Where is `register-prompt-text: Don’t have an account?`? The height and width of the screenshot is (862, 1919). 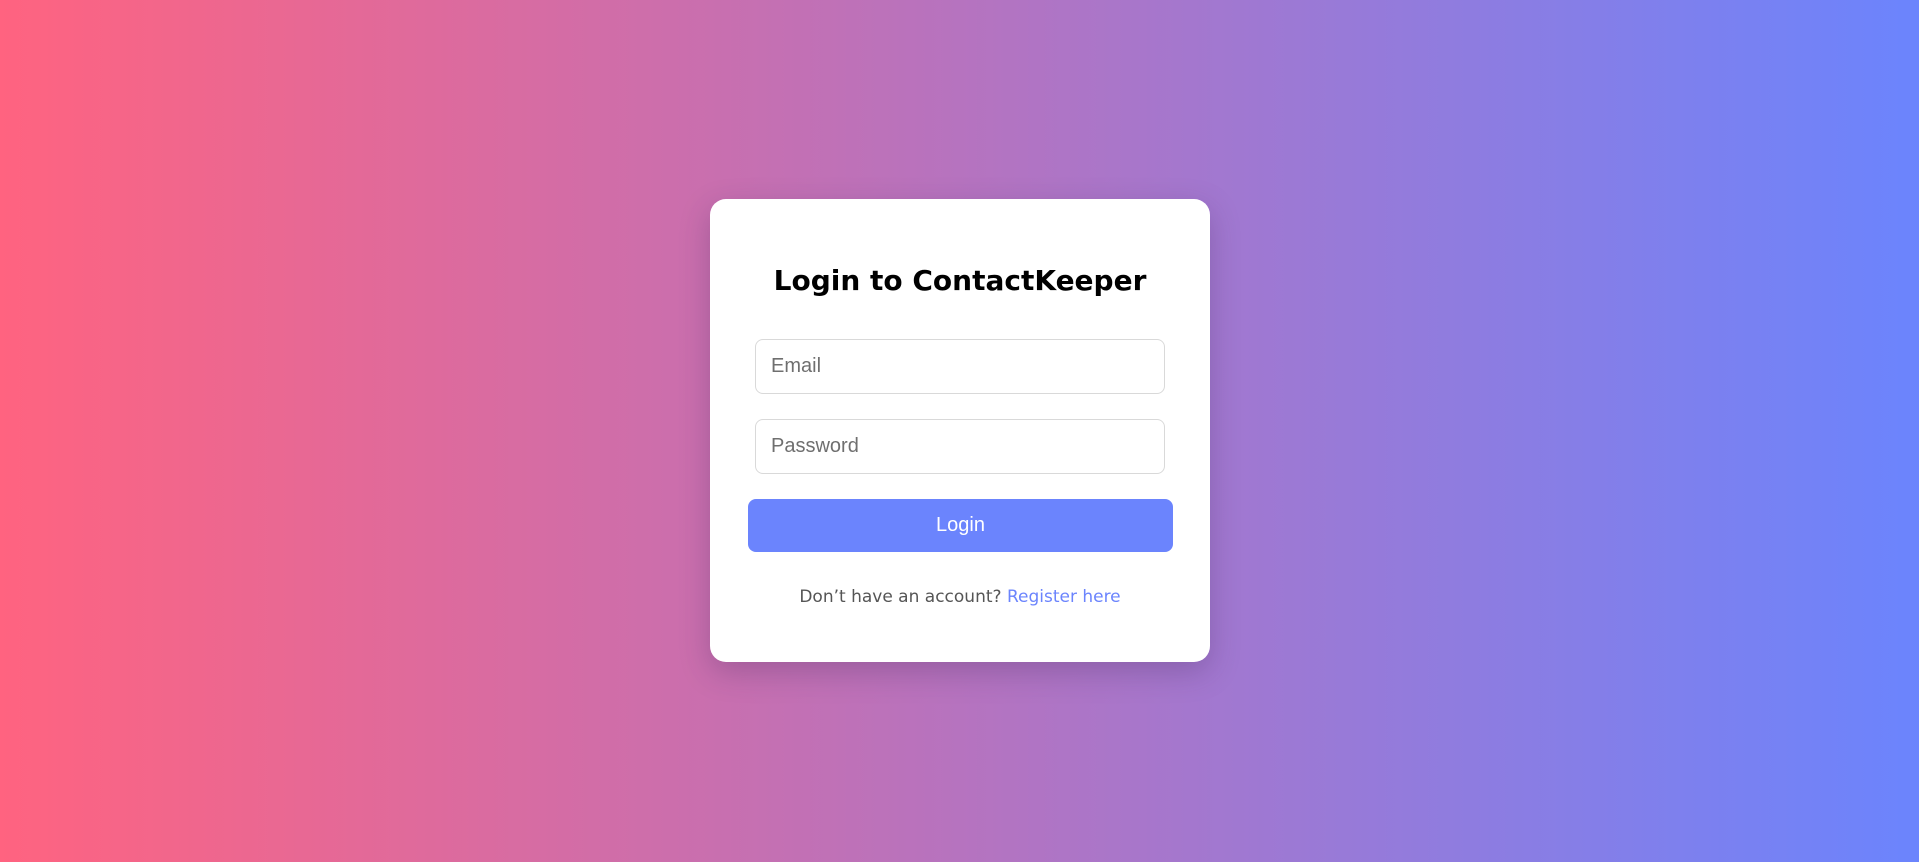 register-prompt-text: Don’t have an account? is located at coordinates (900, 597).